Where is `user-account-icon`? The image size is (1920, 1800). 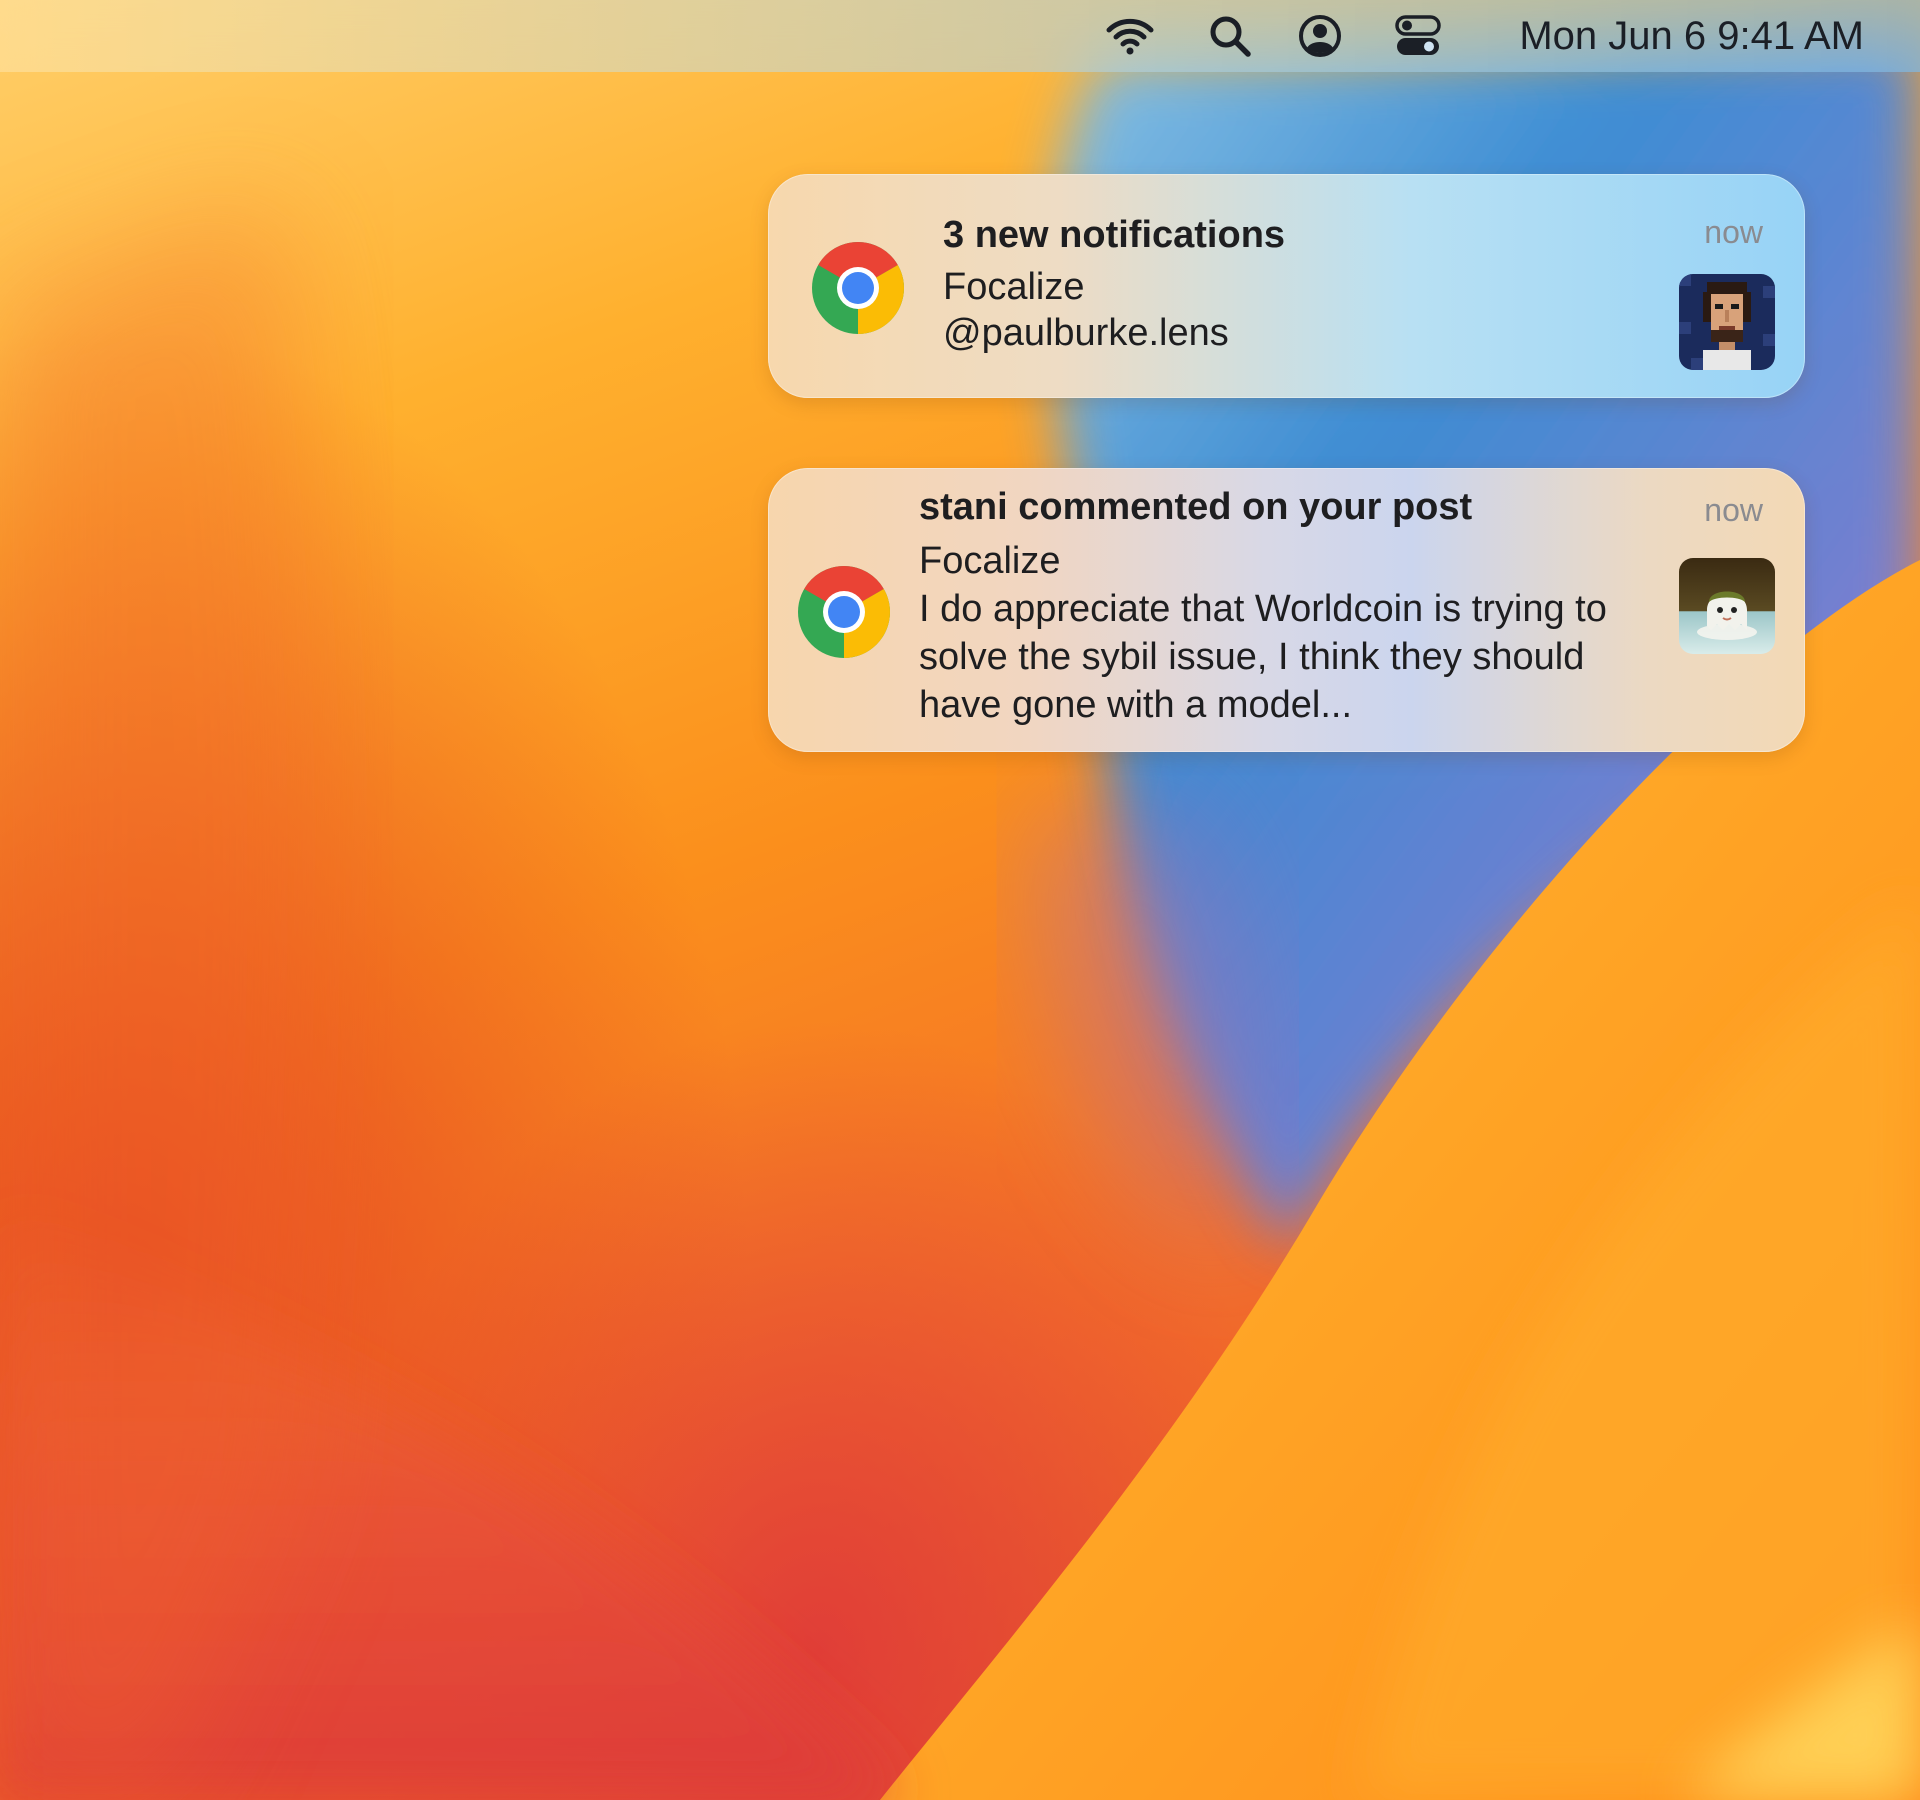
user-account-icon is located at coordinates (1320, 36).